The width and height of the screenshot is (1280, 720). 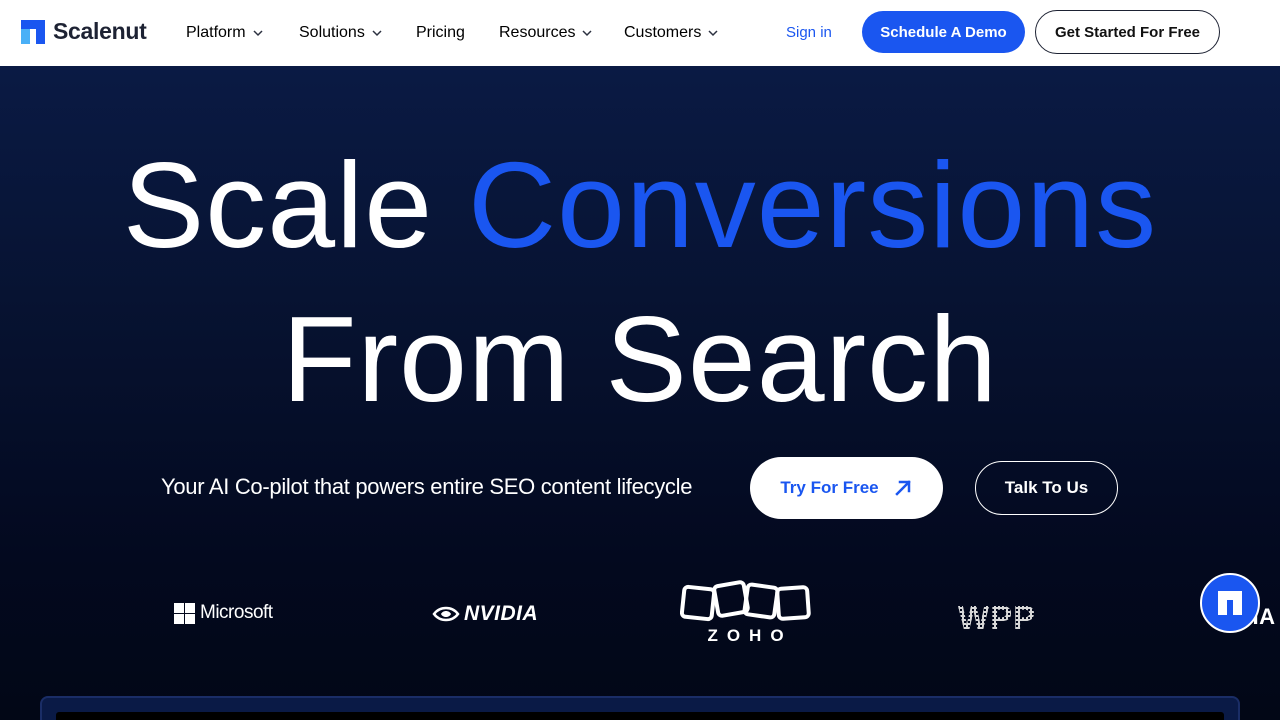 I want to click on zoho-boxes-icon, so click(x=745, y=601).